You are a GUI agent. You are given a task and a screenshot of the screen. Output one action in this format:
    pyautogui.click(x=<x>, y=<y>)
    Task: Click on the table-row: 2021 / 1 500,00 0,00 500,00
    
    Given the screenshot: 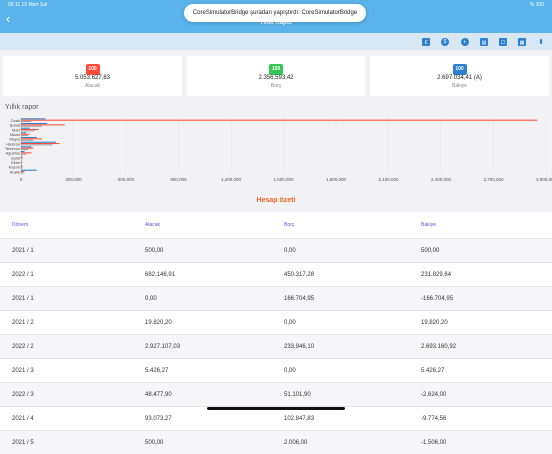 What is the action you would take?
    pyautogui.click(x=276, y=250)
    